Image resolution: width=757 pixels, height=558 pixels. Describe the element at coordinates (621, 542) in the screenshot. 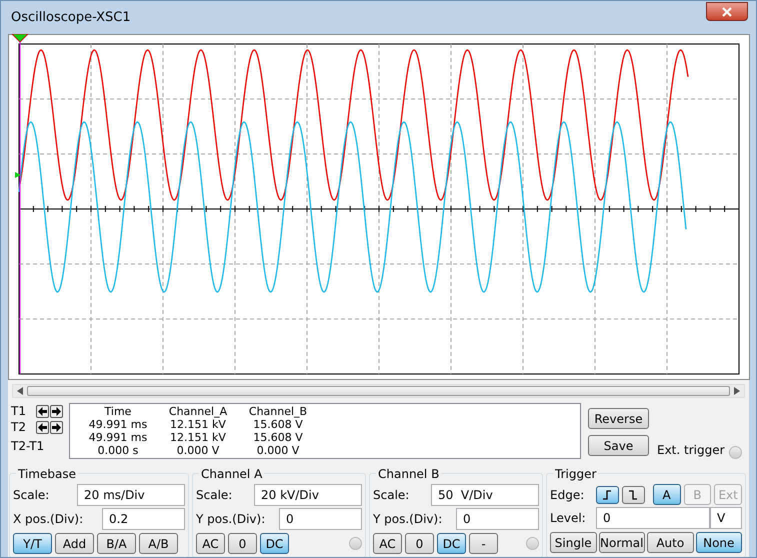

I see `toggle-button: Normal` at that location.